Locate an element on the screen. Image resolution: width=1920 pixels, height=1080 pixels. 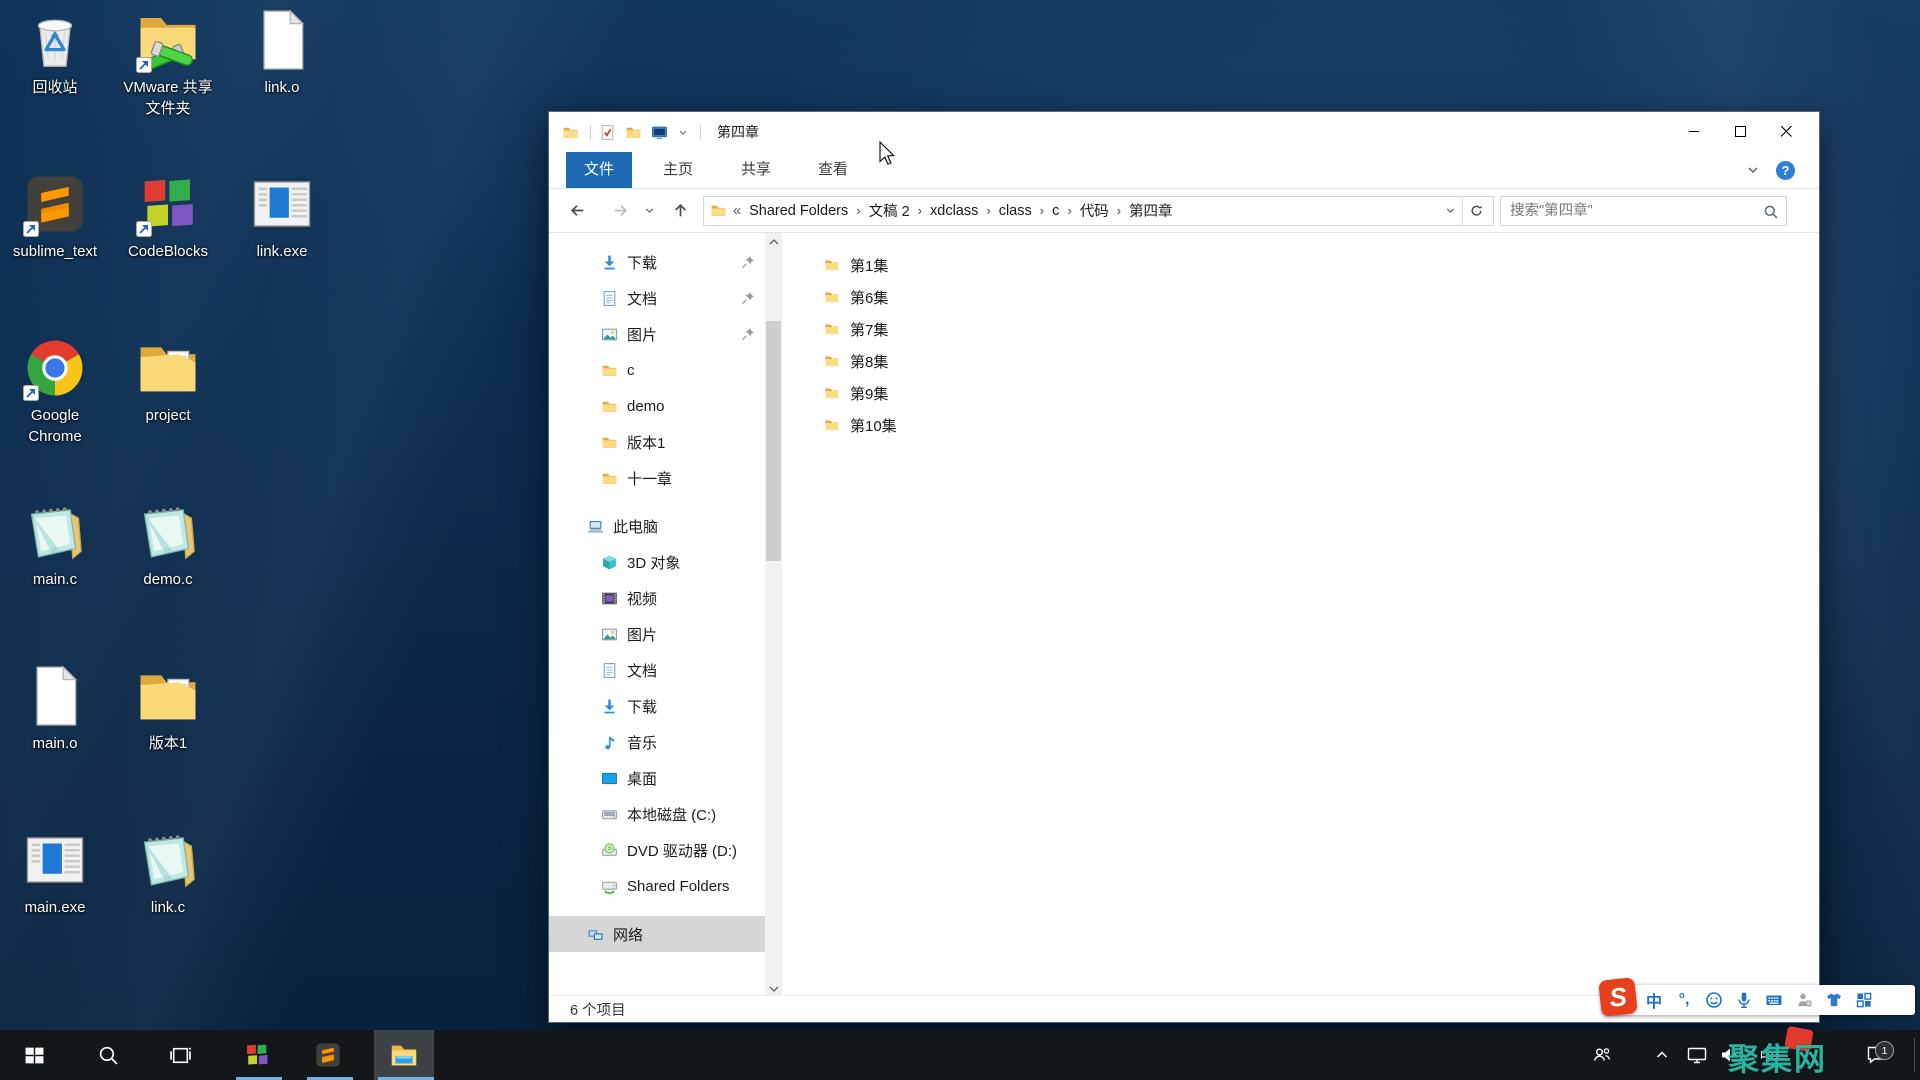
customize-toolbar-chevron-icon is located at coordinates (683, 132).